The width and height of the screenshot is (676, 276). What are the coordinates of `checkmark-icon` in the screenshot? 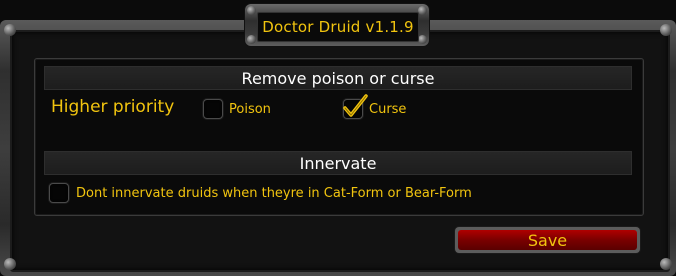 It's located at (355, 105).